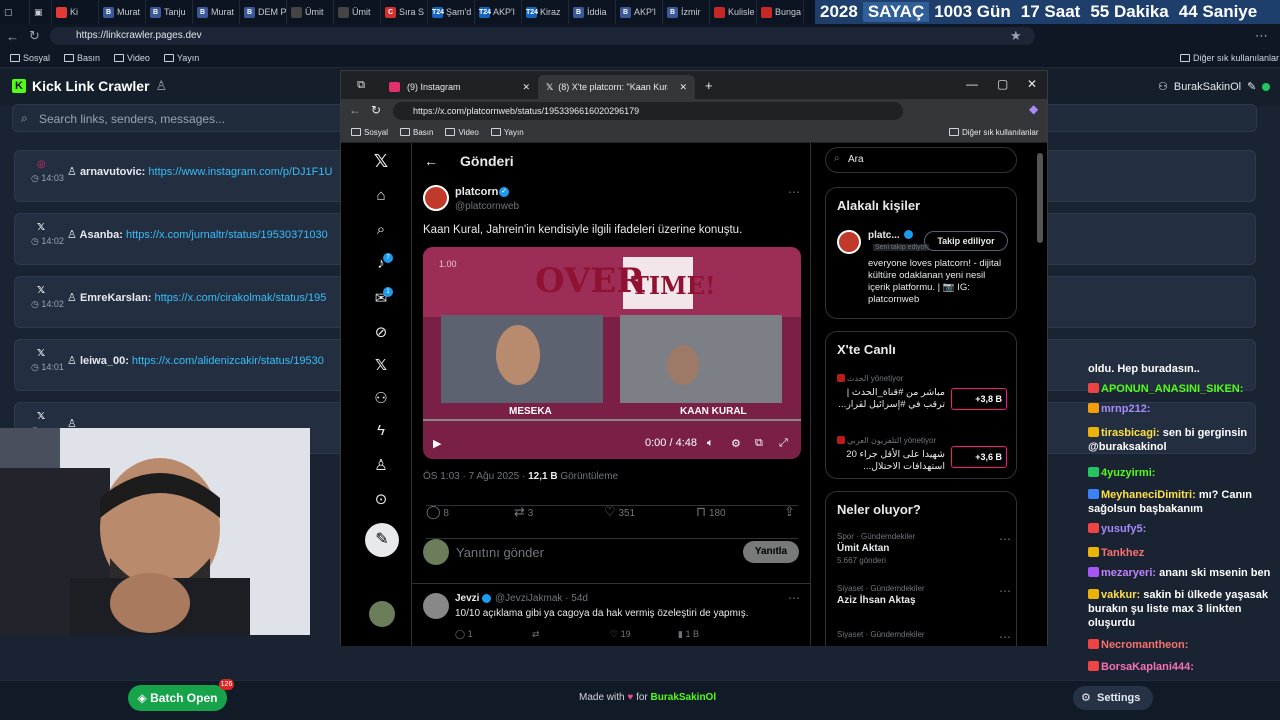  I want to click on outer-tab: B Tanju, so click(169, 12).